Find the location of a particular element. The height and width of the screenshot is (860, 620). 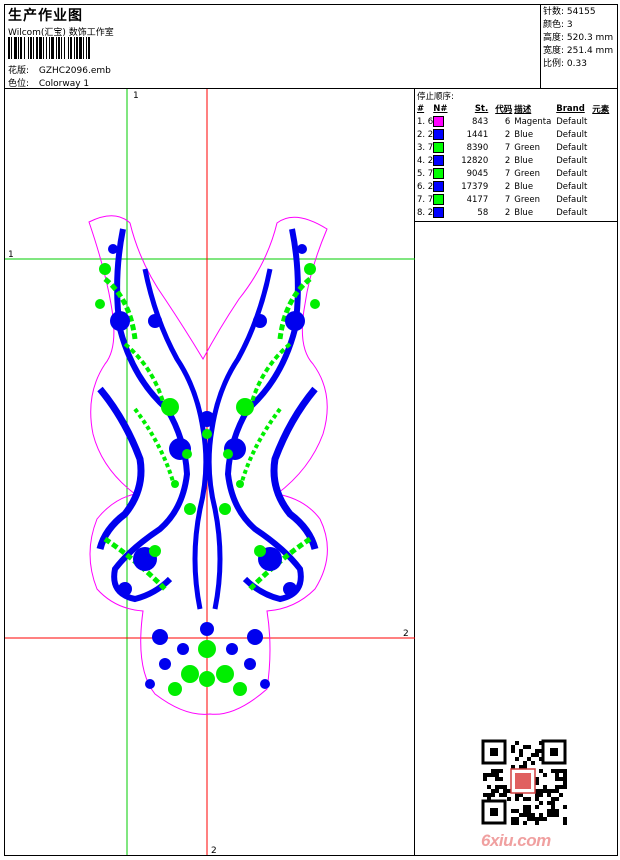

table-row: 7. 7 4177 7 Green Default is located at coordinates (516, 199).